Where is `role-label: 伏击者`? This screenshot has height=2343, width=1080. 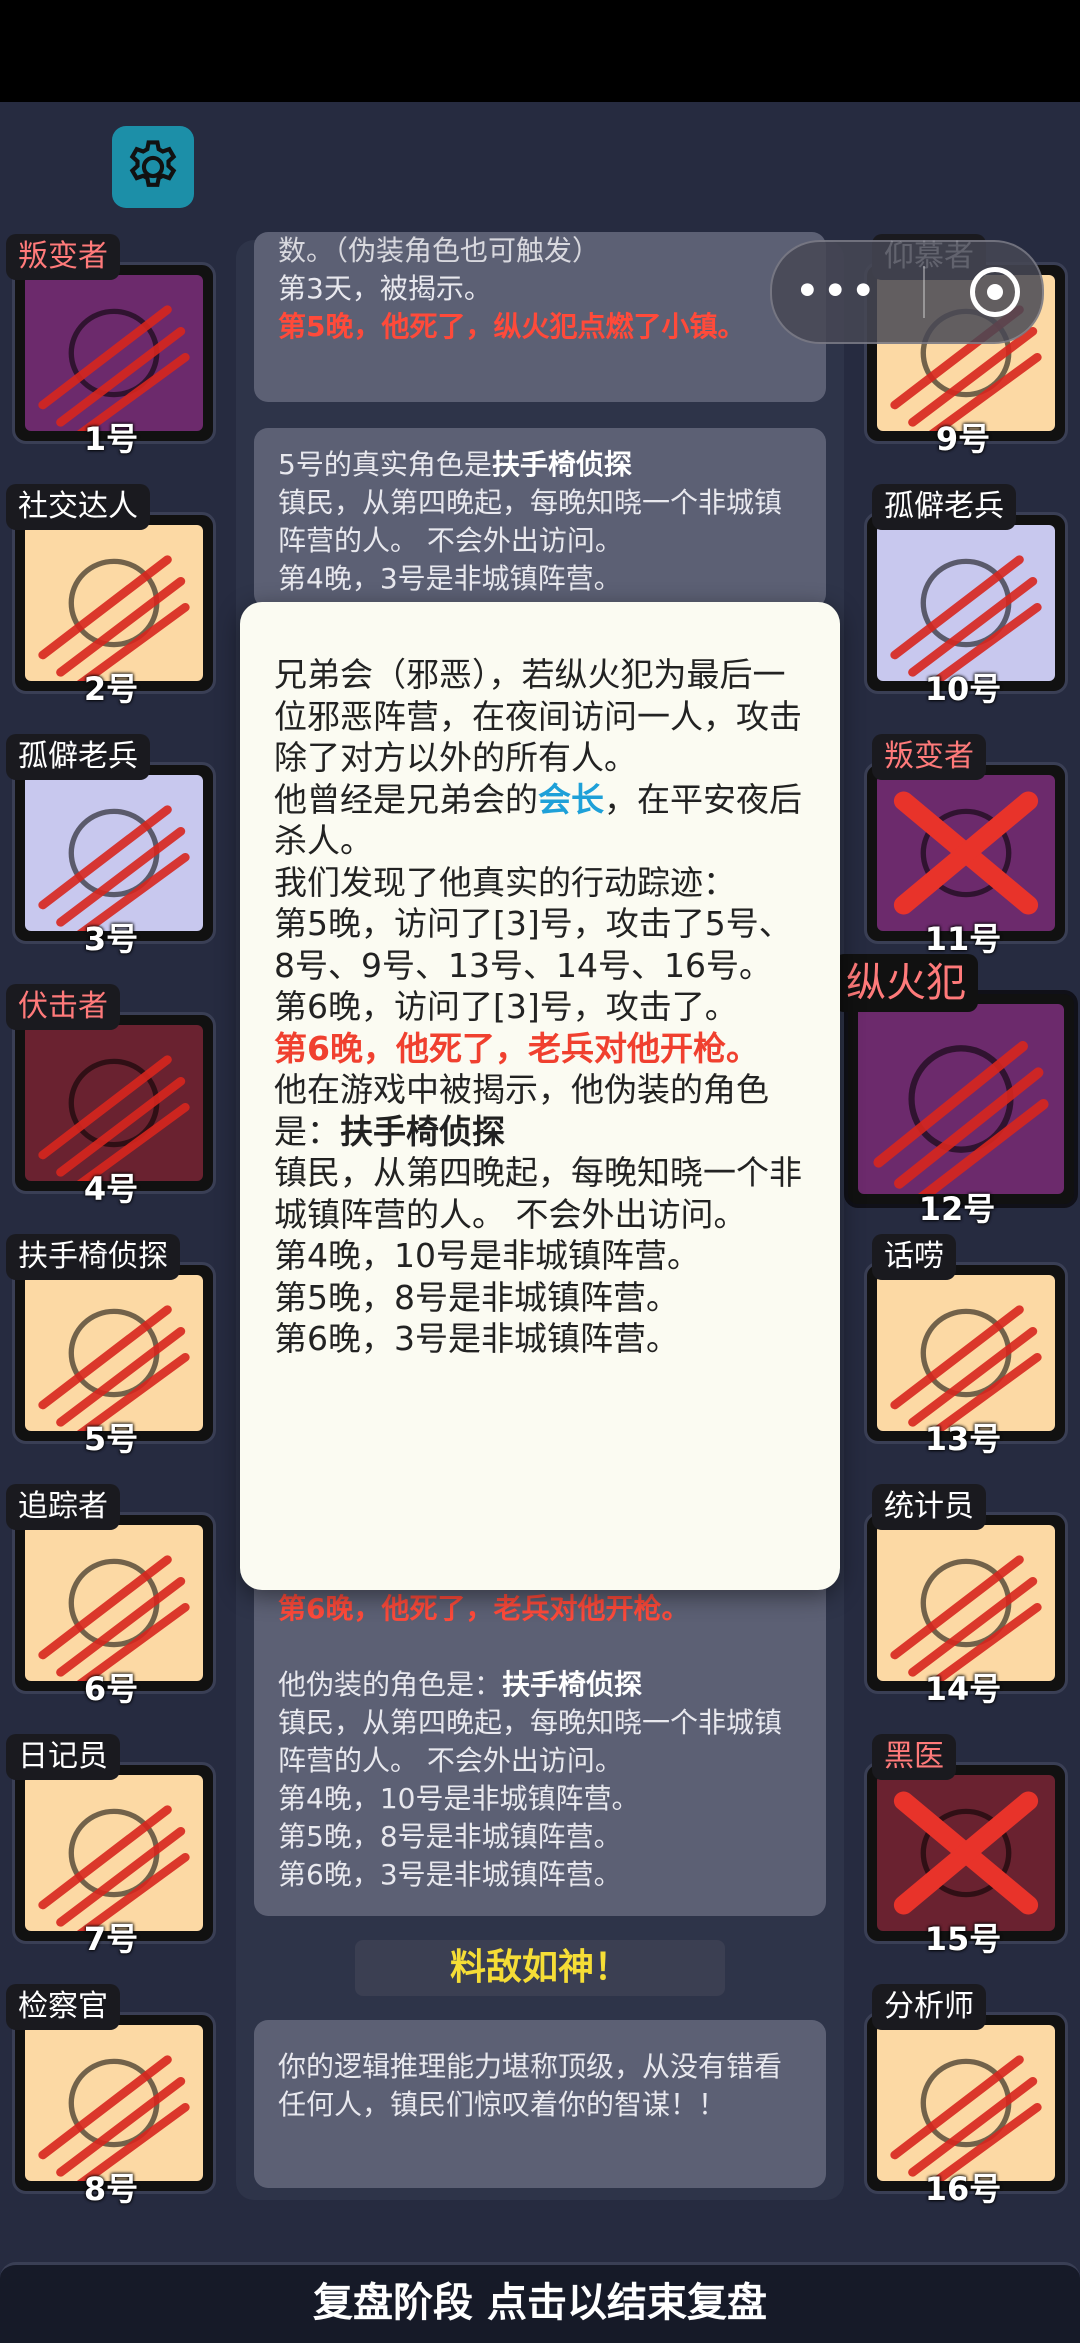
role-label: 伏击者 is located at coordinates (63, 1007).